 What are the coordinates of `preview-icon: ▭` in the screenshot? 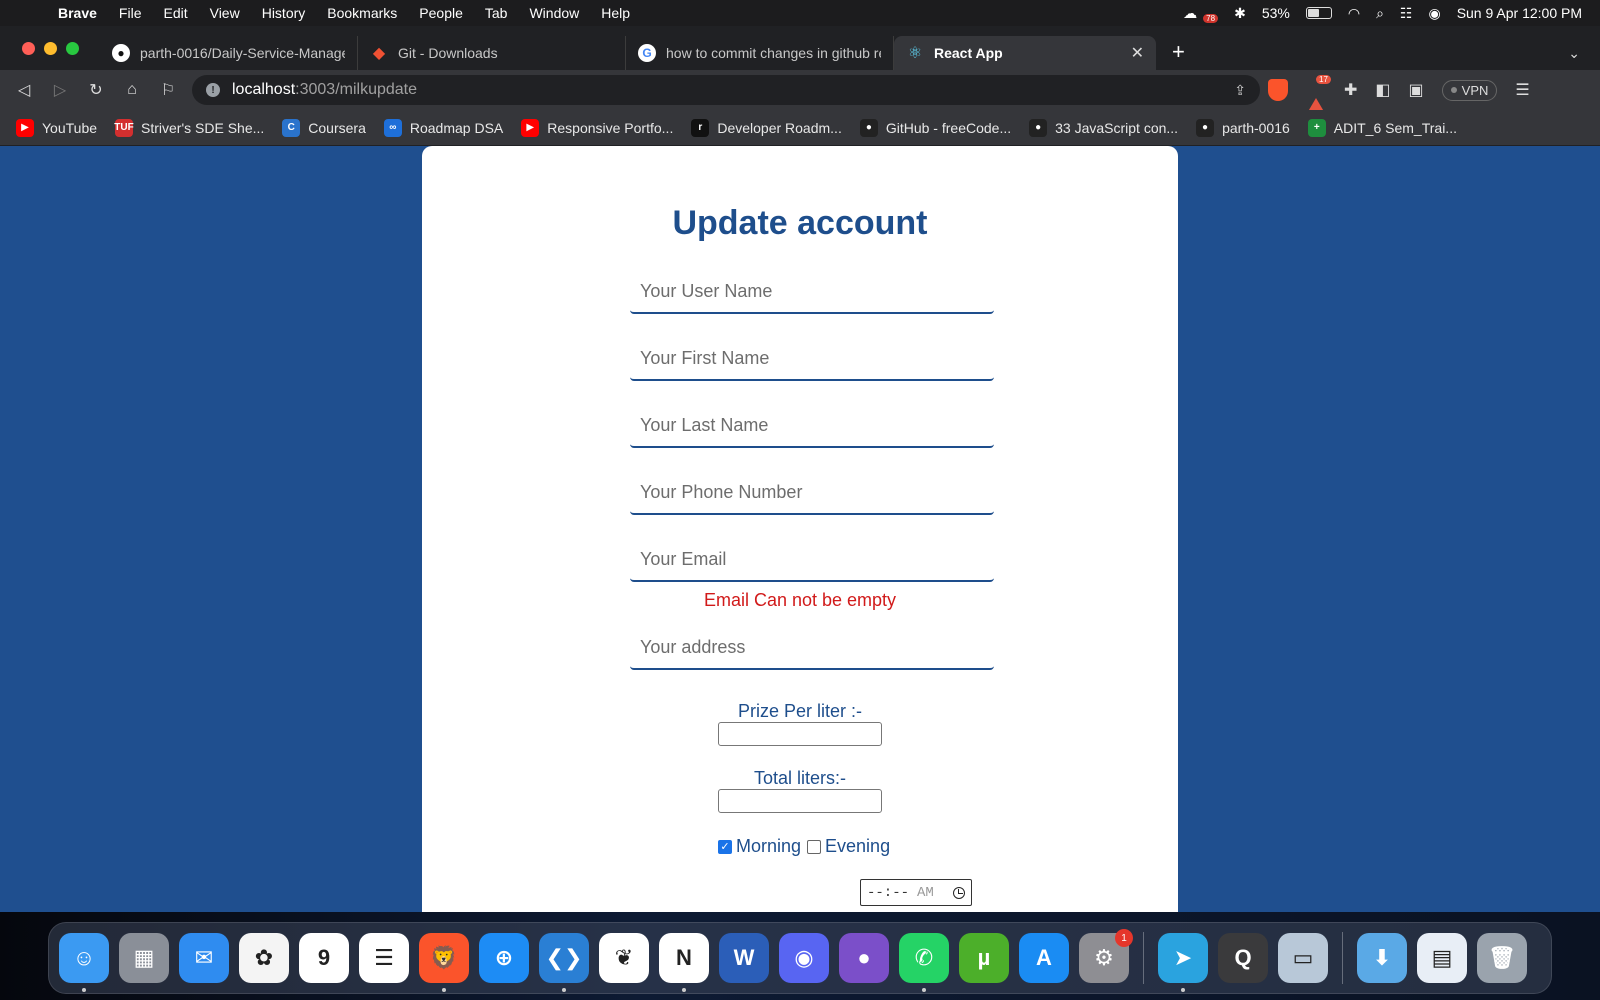 It's located at (1303, 958).